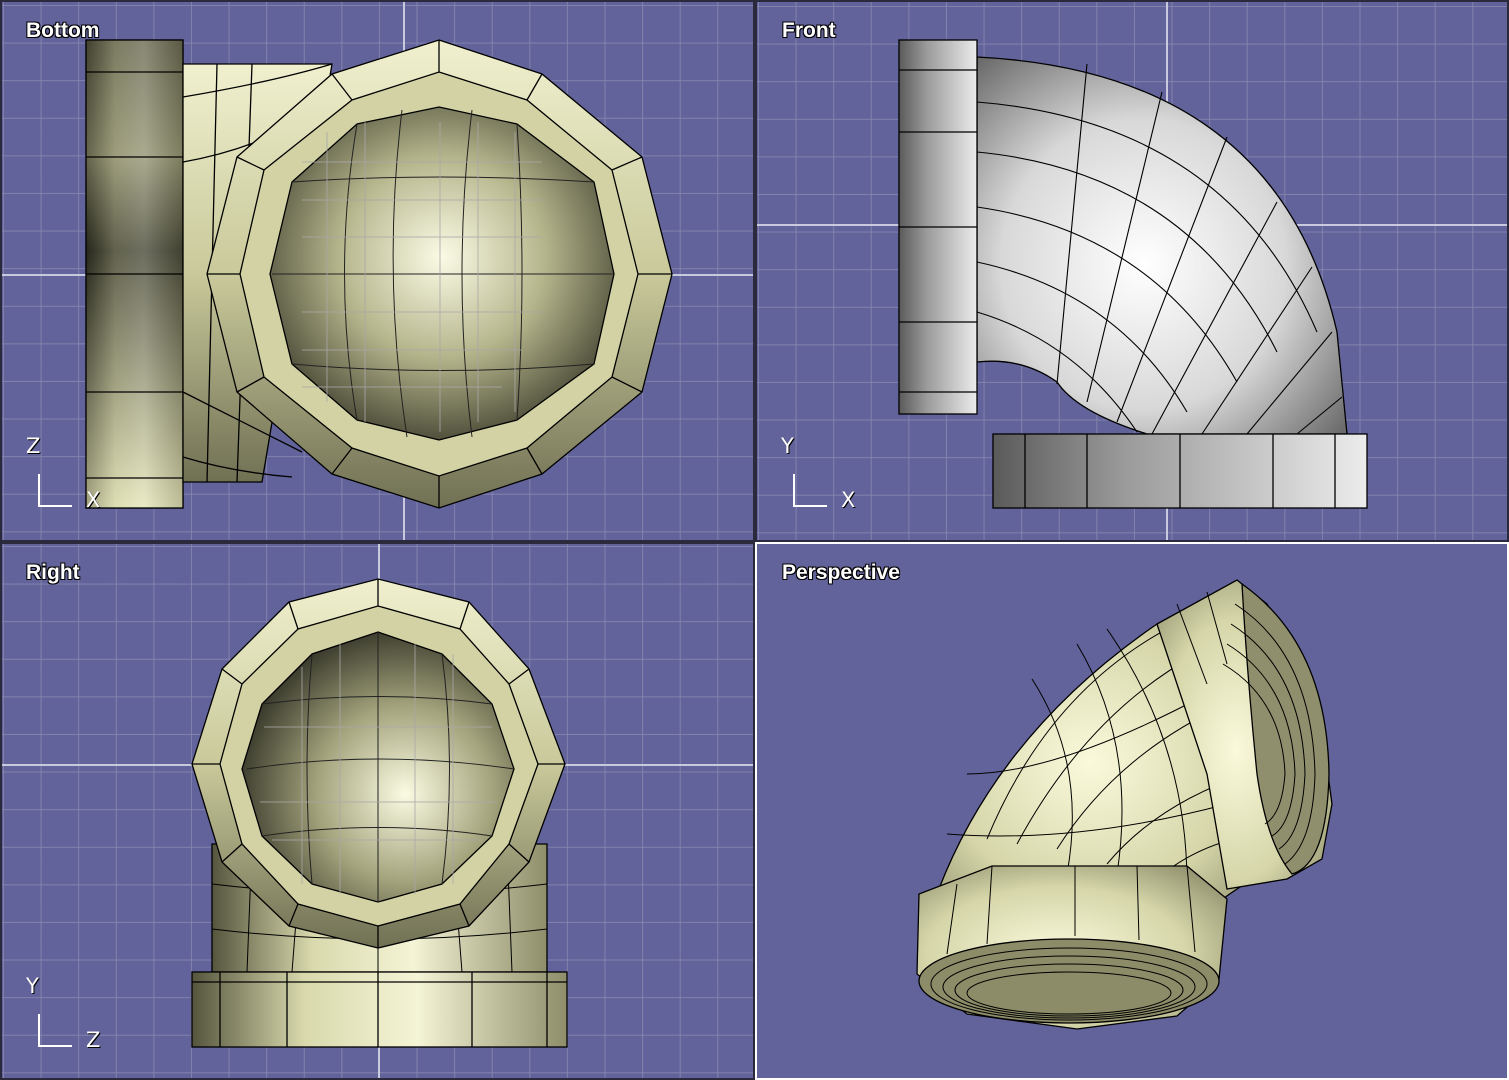  I want to click on axis-indicator: Y Z, so click(69, 1019).